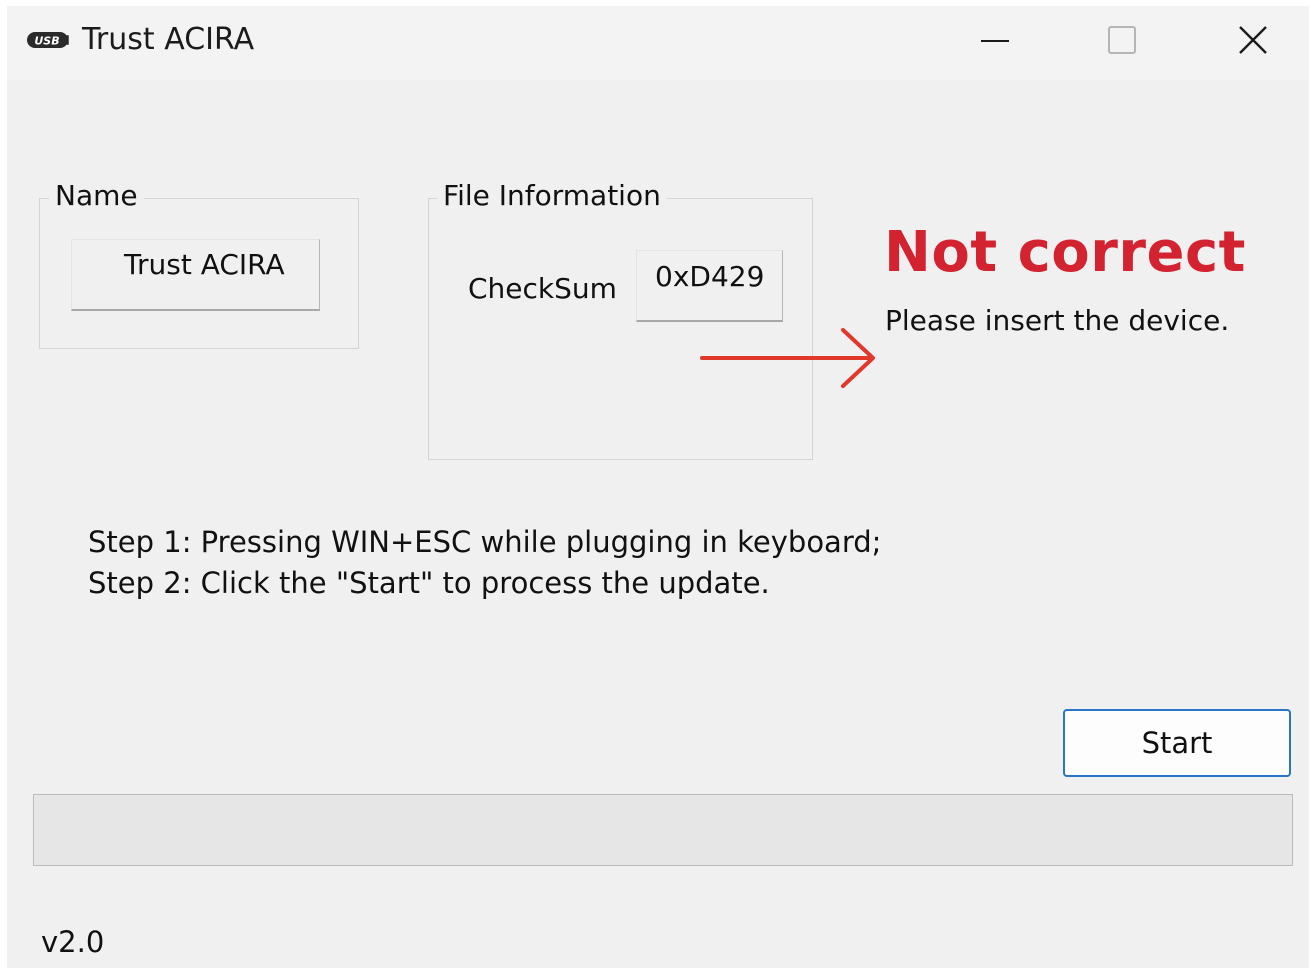  I want to click on usb-icon: USB, so click(48, 40).